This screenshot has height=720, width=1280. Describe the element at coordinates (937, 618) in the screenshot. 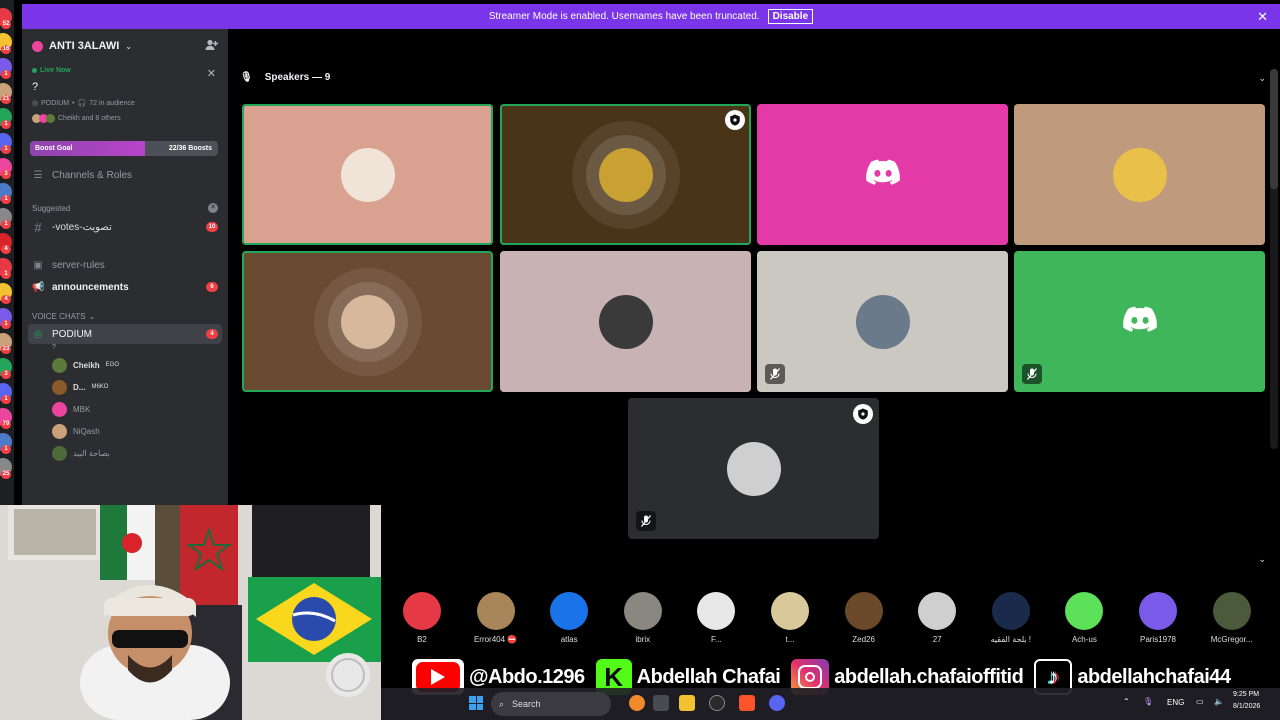

I see `audience-member: 27` at that location.